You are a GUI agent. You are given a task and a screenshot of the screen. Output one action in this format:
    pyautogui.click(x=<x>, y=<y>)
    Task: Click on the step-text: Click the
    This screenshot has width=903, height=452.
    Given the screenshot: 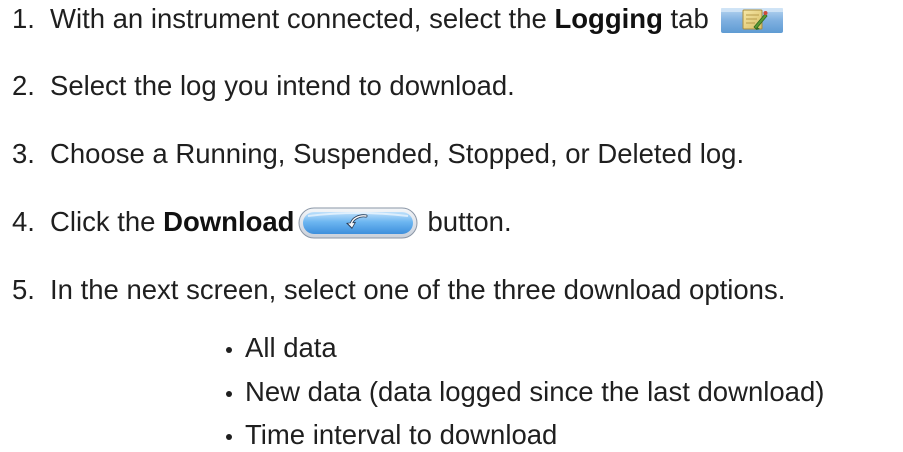 What is the action you would take?
    pyautogui.click(x=103, y=221)
    